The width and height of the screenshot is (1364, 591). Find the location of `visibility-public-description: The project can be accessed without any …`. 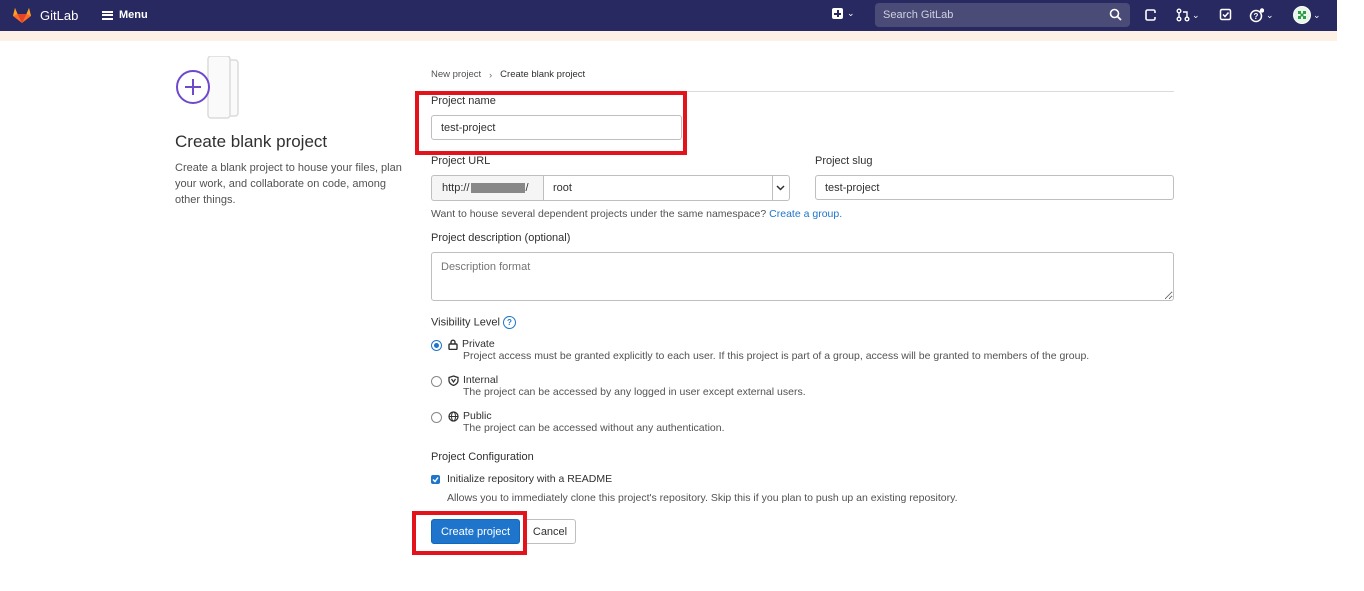

visibility-public-description: The project can be accessed without any … is located at coordinates (594, 428).